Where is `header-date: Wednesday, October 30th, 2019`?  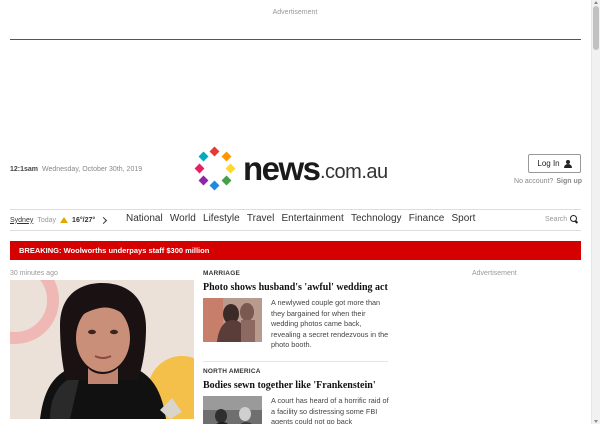 header-date: Wednesday, October 30th, 2019 is located at coordinates (92, 169).